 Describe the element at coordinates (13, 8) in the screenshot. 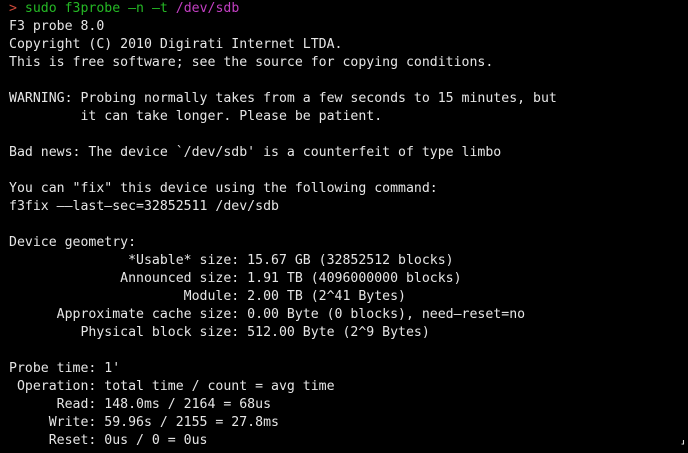

I see `prompt-arrow-icon: >` at that location.